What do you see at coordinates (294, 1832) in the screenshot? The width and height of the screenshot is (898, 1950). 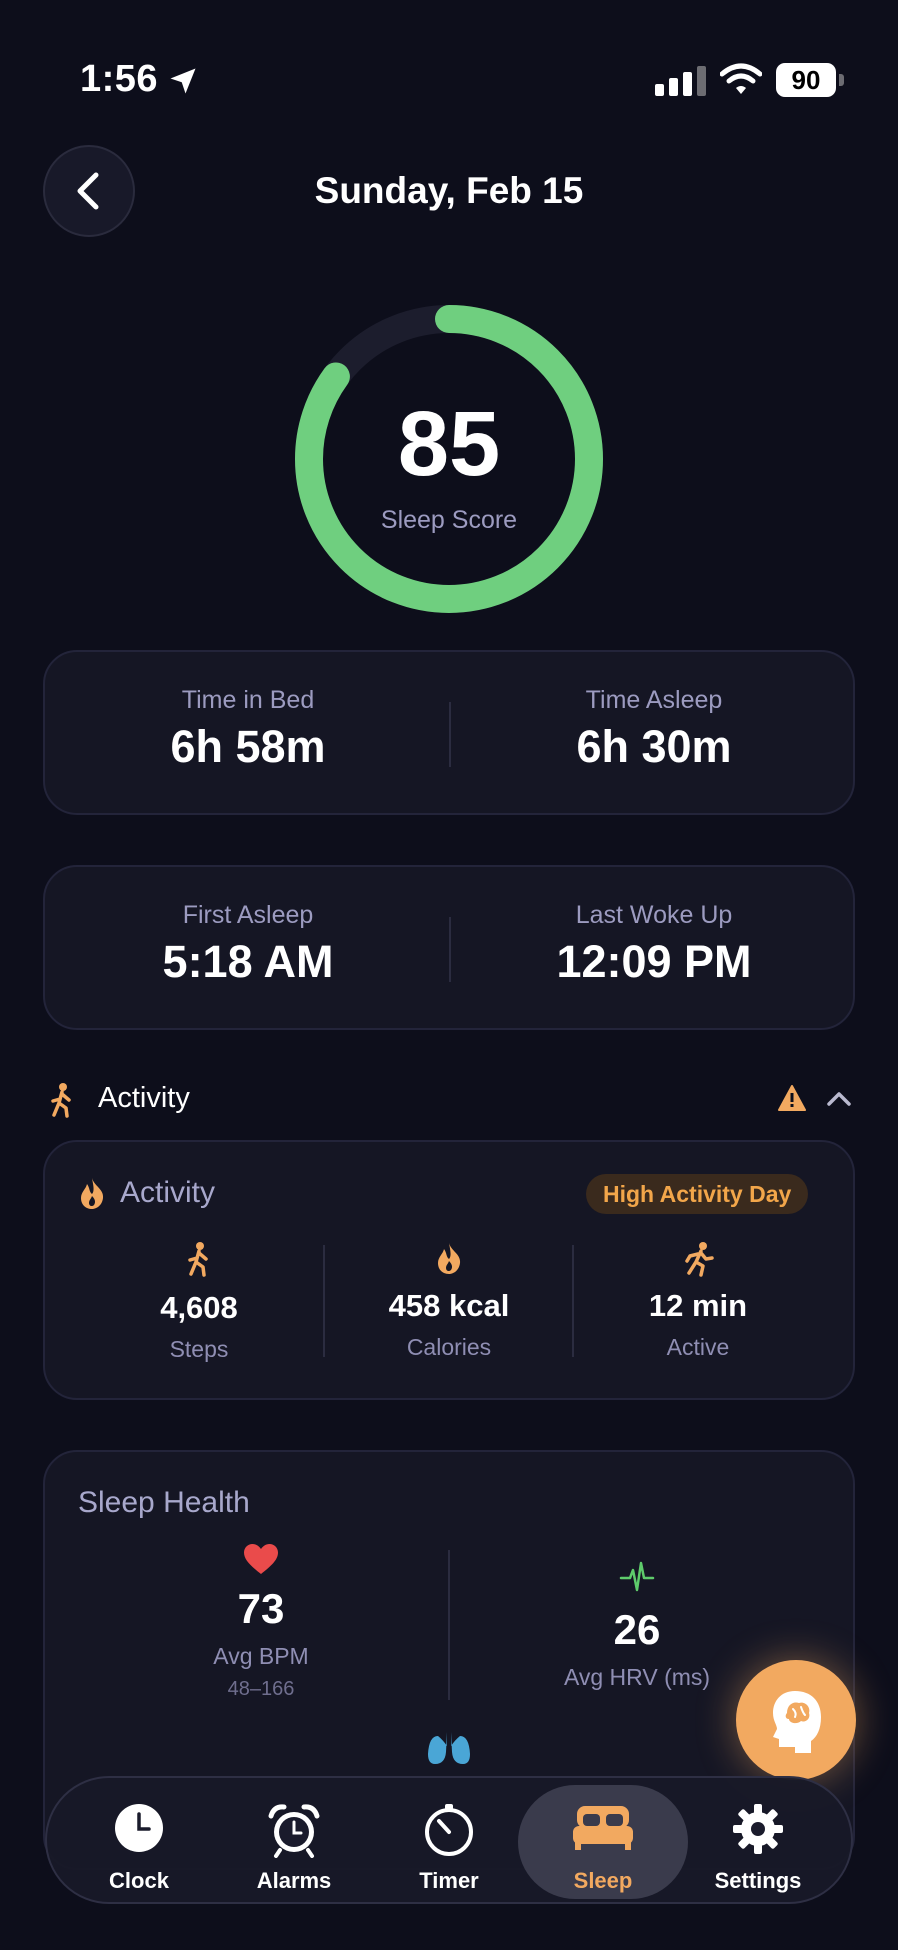 I see `alarm-clock-icon` at bounding box center [294, 1832].